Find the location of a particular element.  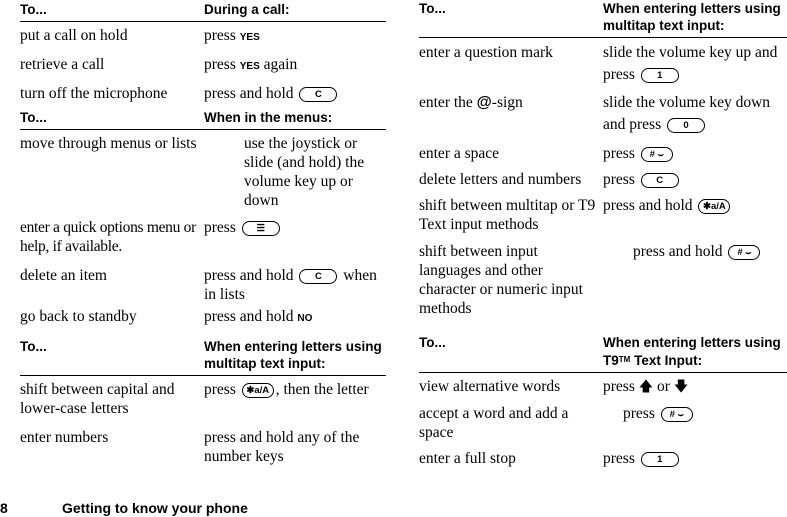

menu-key-icon: ☰ is located at coordinates (260, 228).